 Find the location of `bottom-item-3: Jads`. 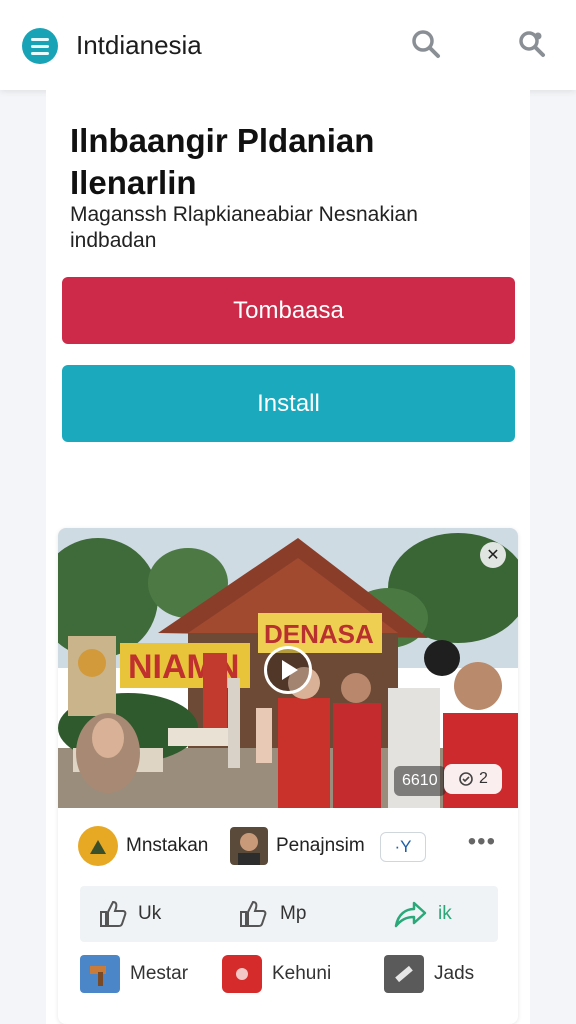

bottom-item-3: Jads is located at coordinates (429, 974).